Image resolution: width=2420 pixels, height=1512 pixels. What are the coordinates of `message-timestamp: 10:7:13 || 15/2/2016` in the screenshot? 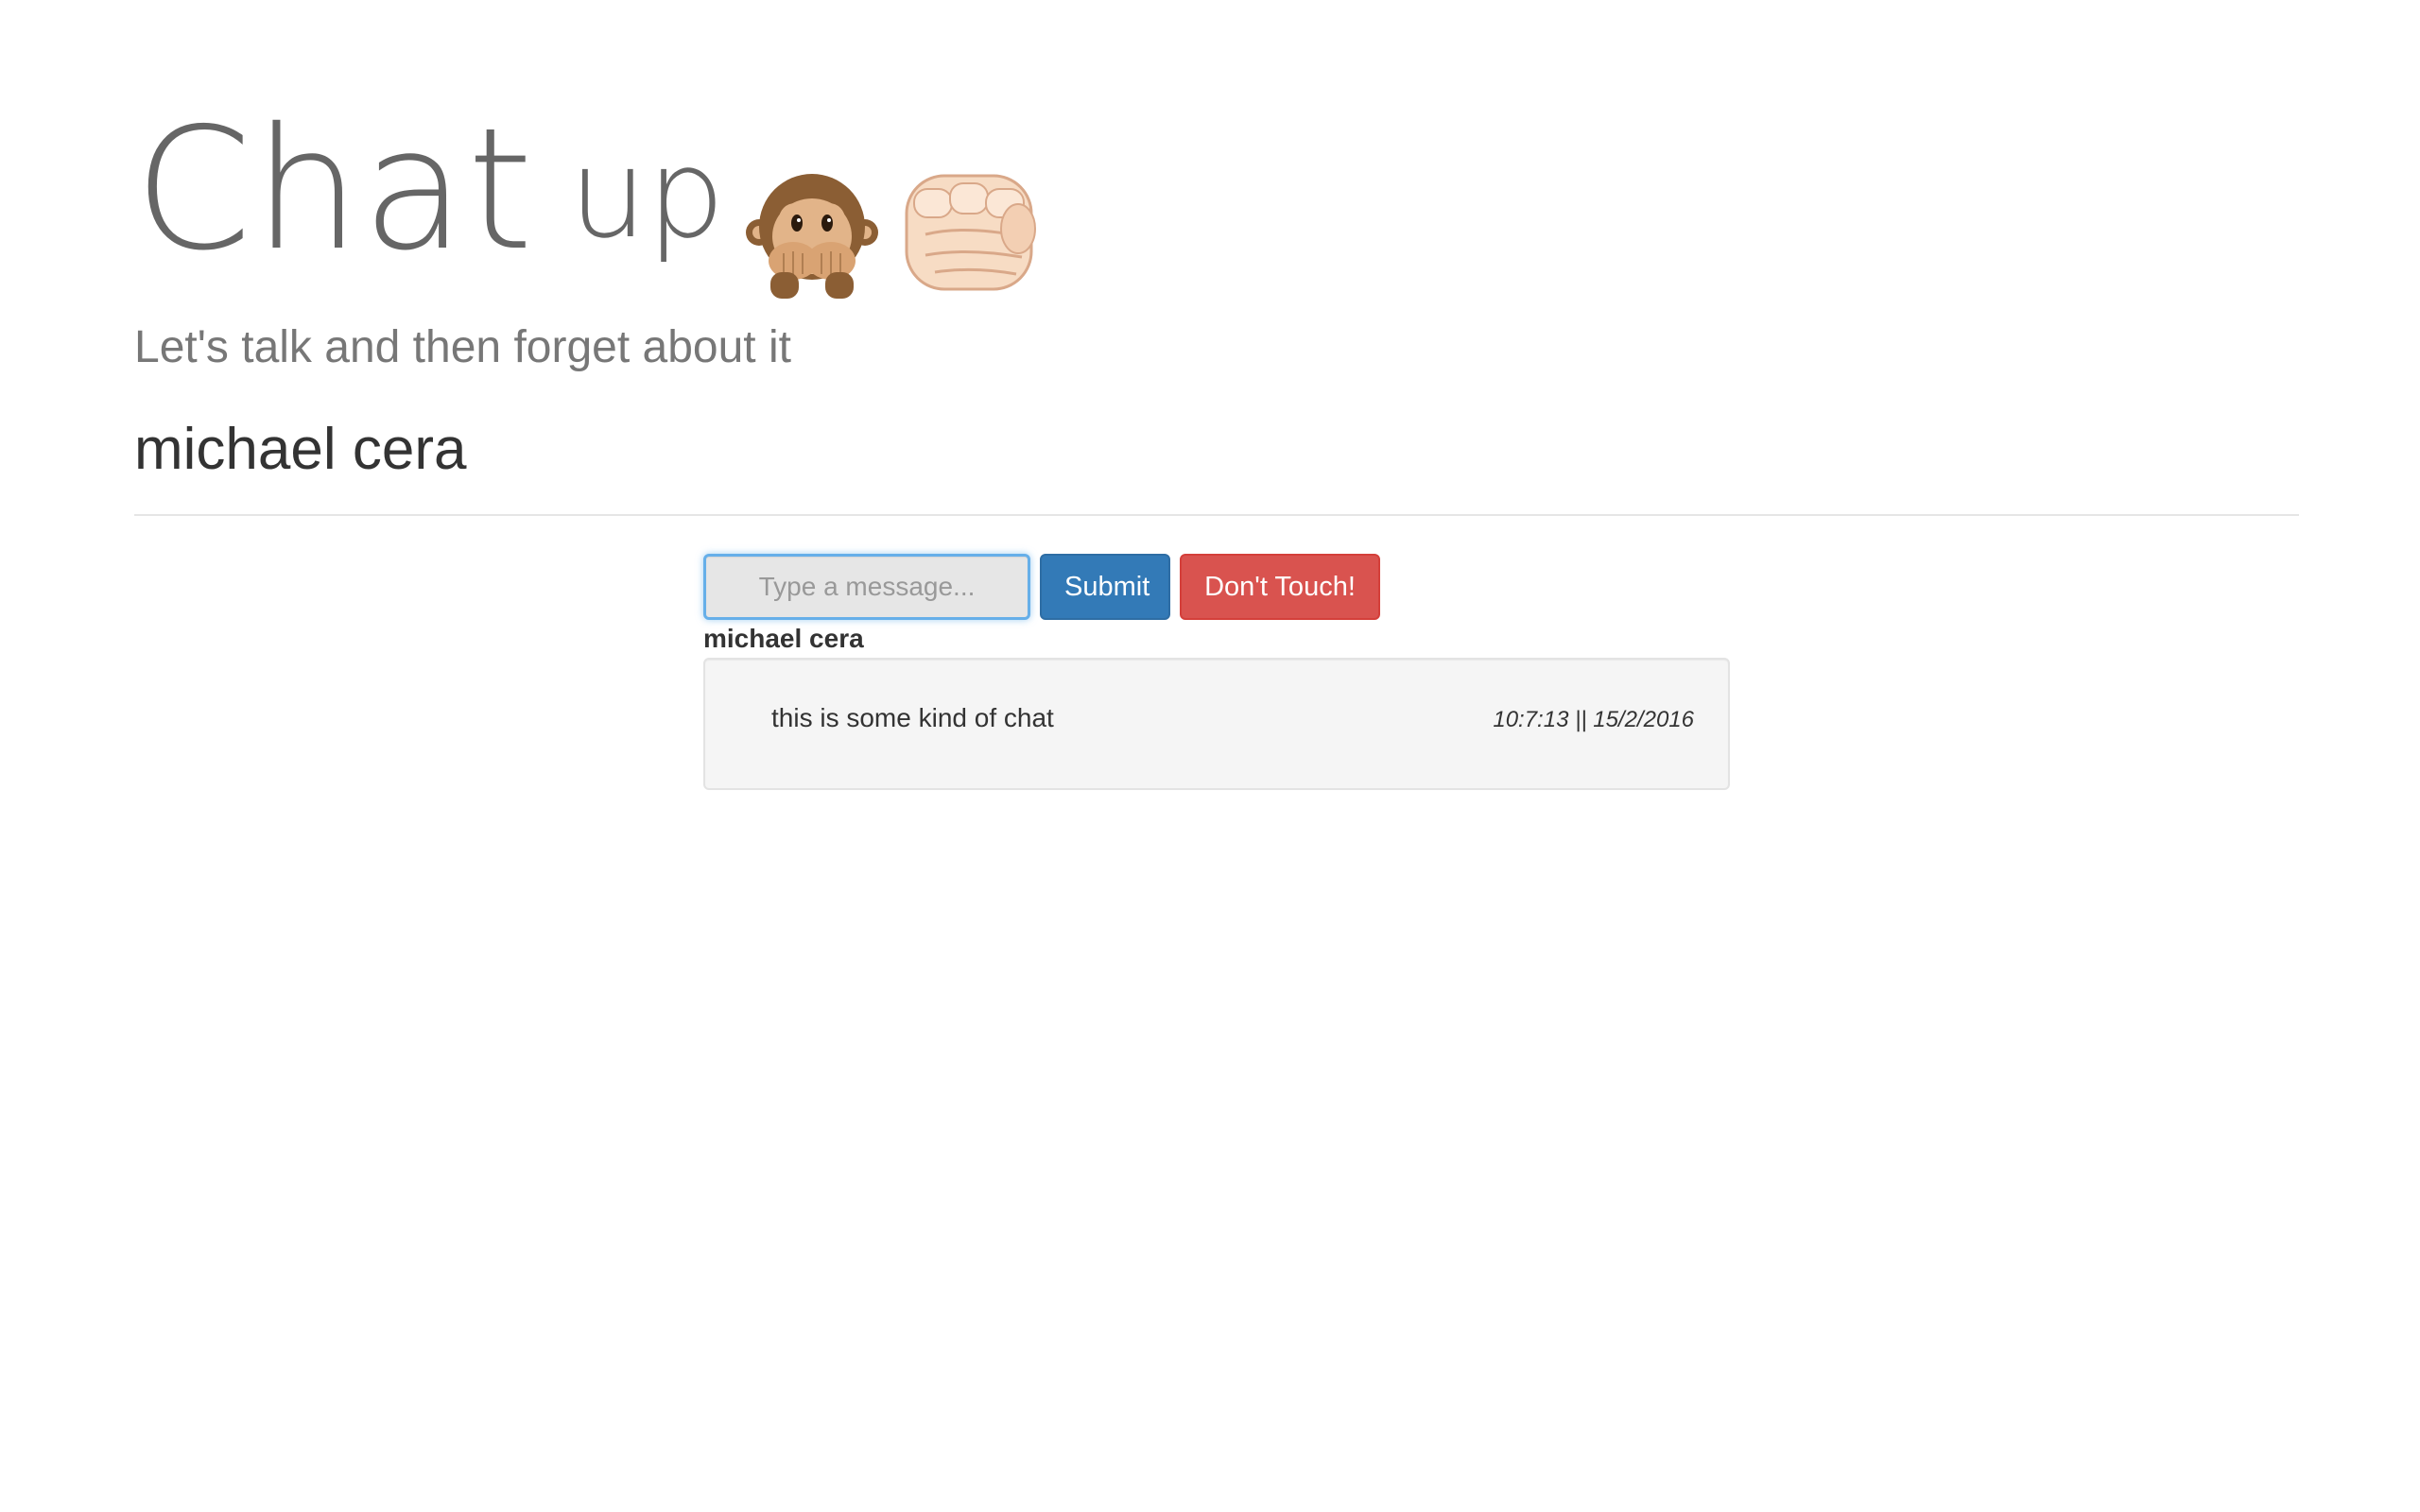 It's located at (1594, 719).